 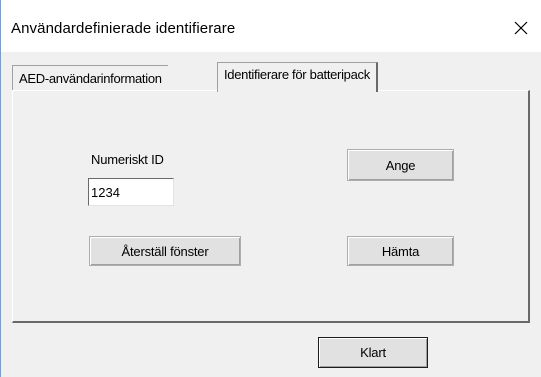 I want to click on window-title: Användardefinierade identifierare, so click(x=123, y=28).